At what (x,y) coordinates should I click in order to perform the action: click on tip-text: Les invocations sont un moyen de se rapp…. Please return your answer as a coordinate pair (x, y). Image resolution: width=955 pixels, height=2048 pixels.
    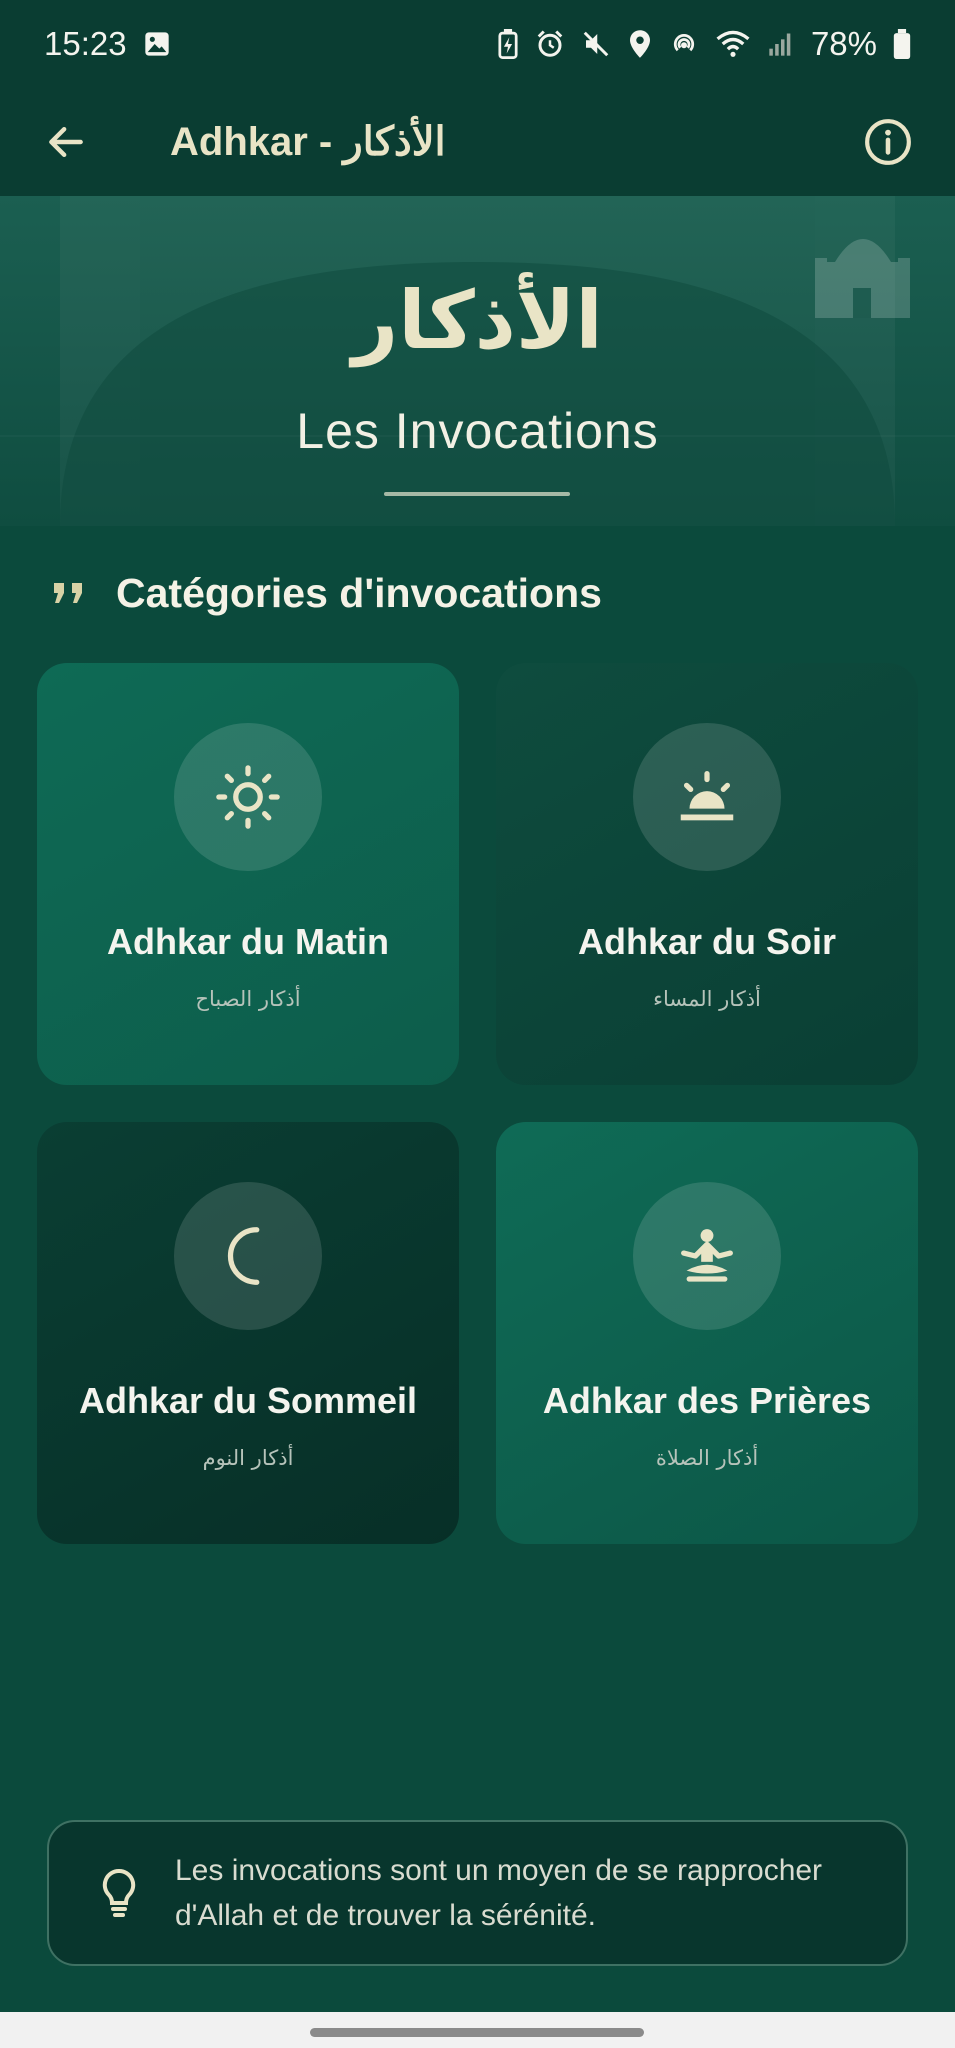
    Looking at the image, I should click on (499, 1893).